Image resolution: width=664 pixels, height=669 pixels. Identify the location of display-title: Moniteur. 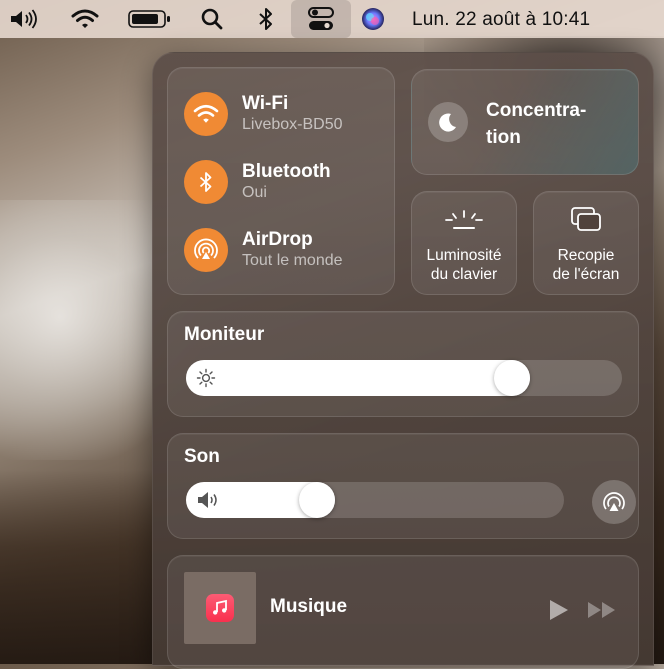
(224, 334).